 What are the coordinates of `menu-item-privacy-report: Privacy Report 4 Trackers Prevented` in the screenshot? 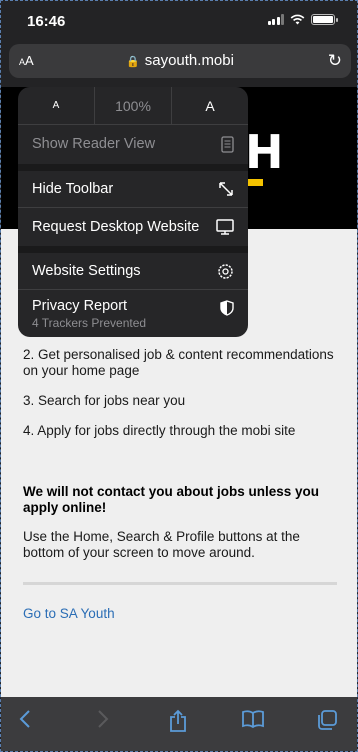 It's located at (133, 314).